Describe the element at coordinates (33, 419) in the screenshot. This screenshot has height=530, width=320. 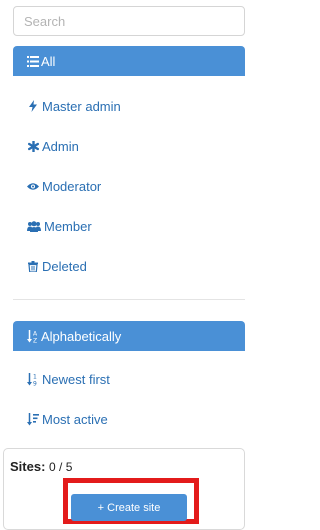
I see `sort-amount-icon` at that location.